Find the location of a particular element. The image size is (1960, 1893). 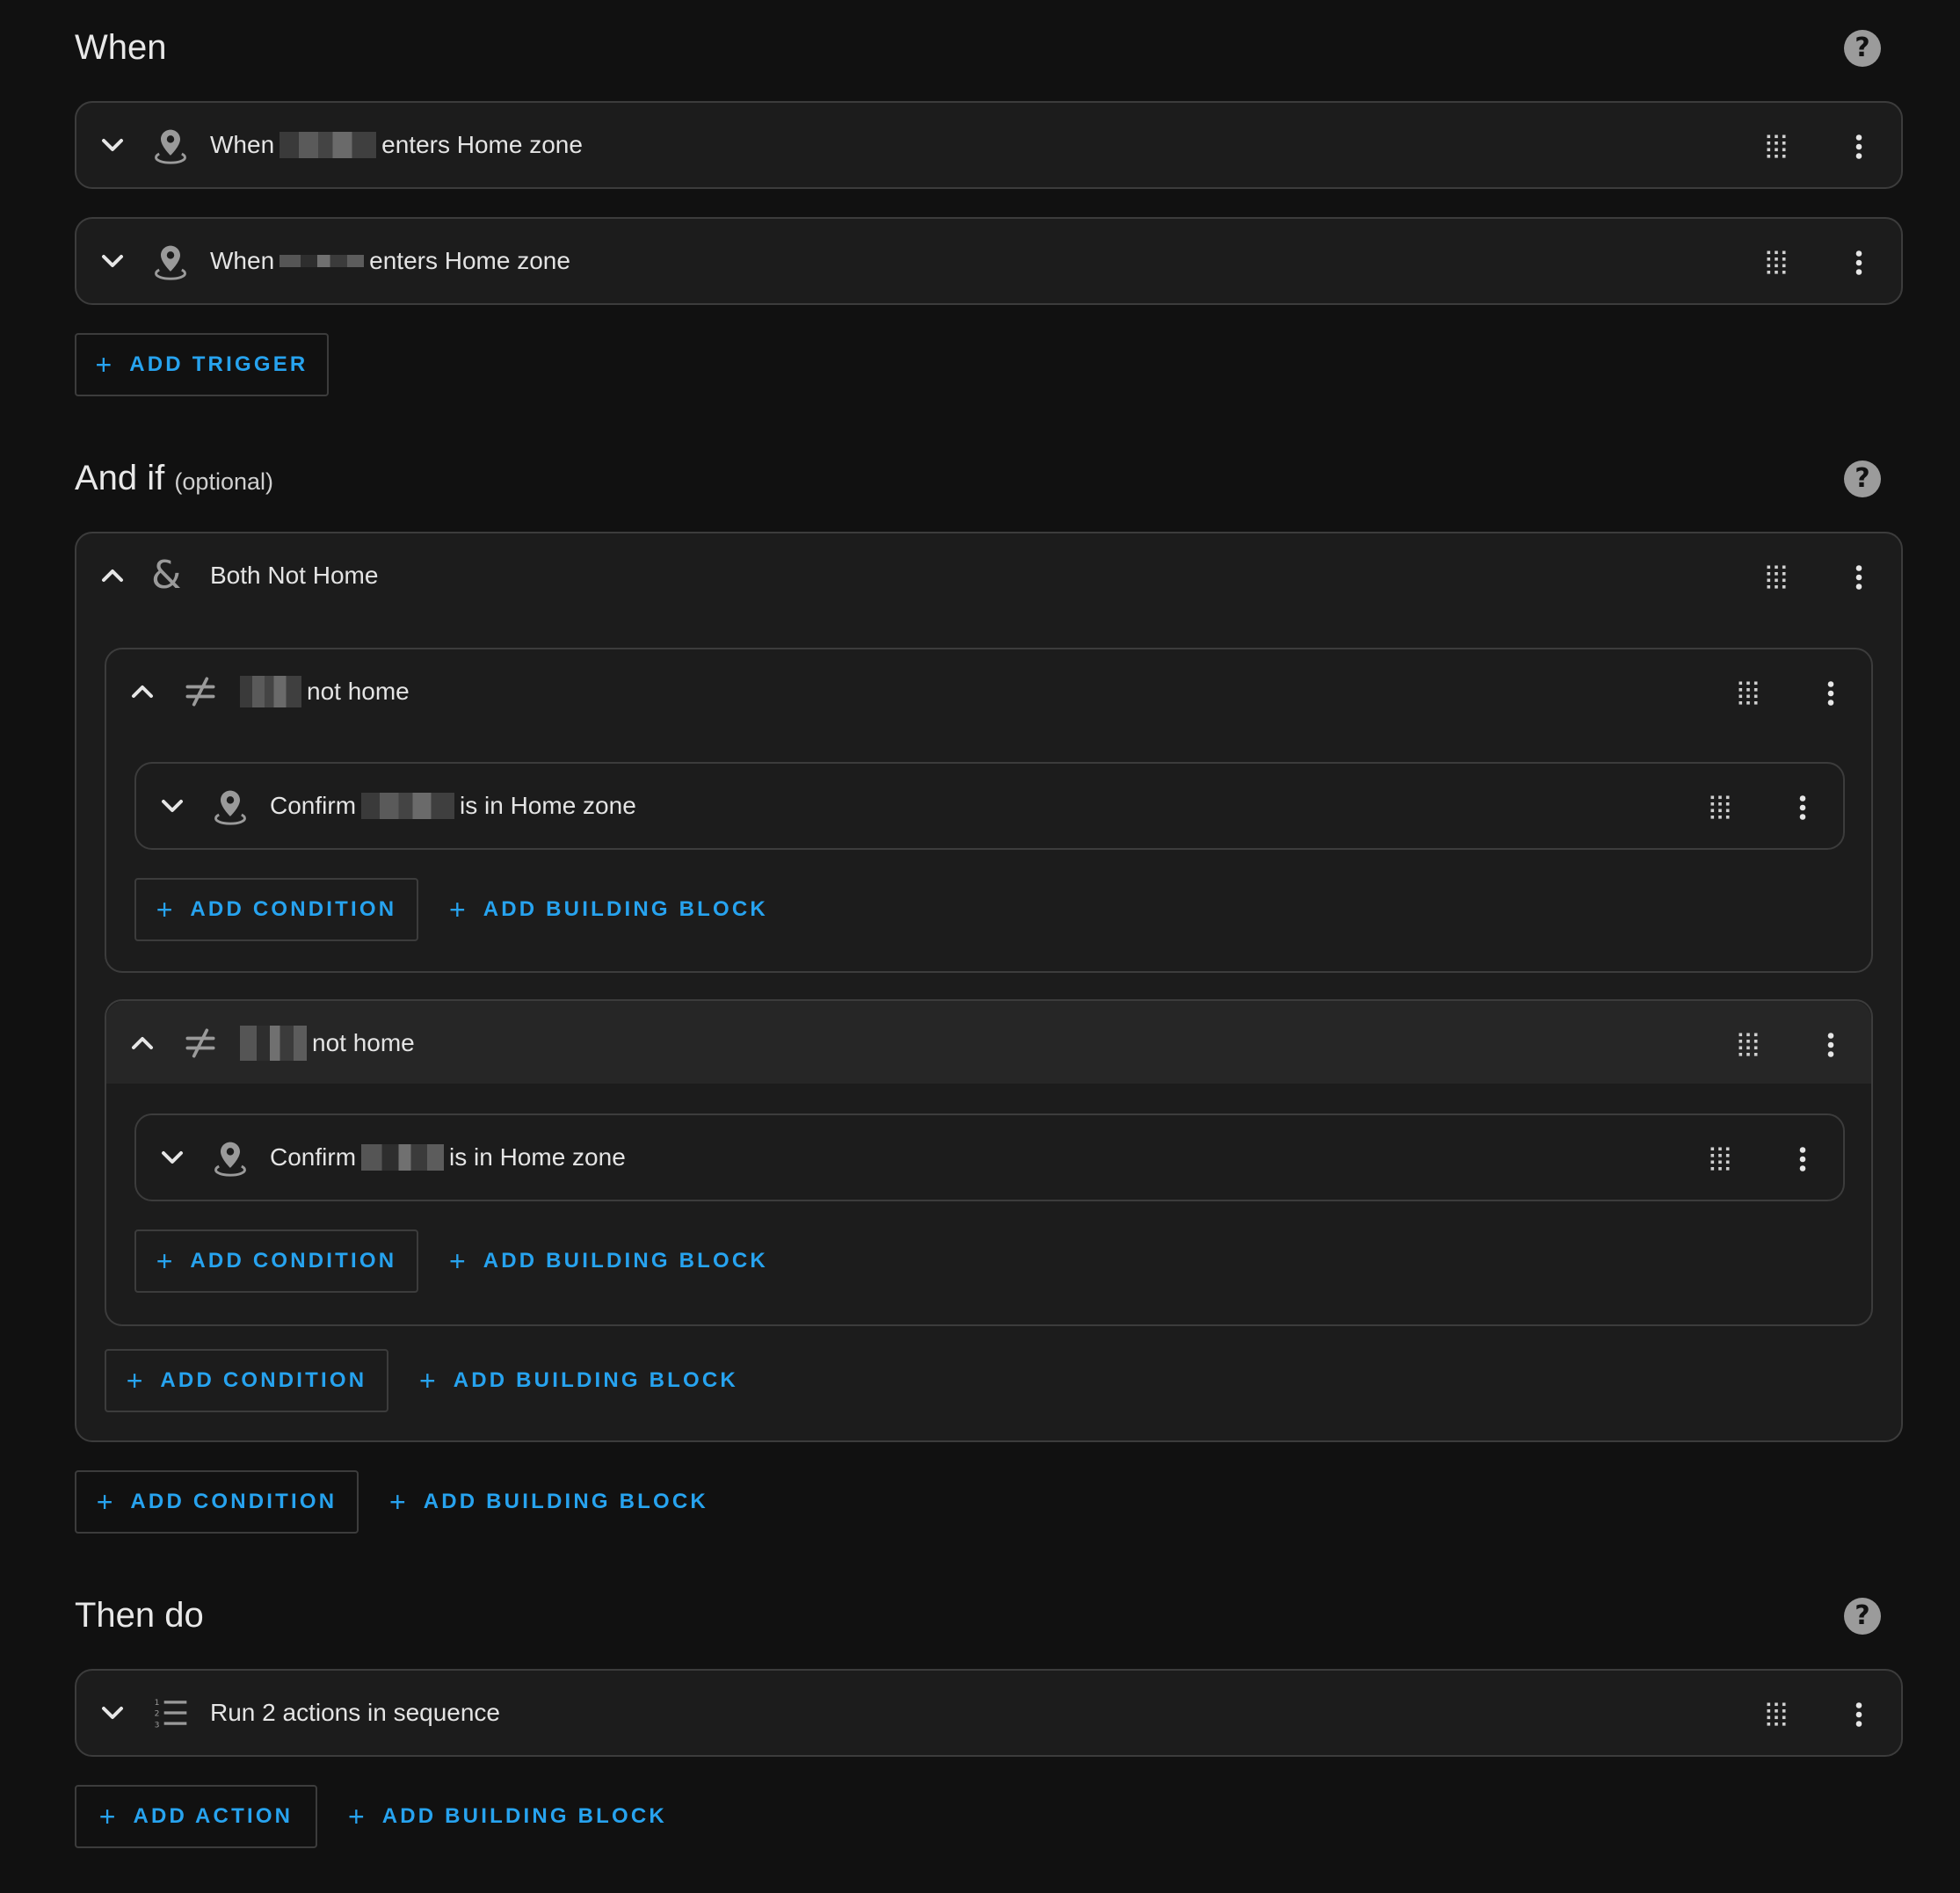

action-card: Run 2 actions in sequence is located at coordinates (989, 1713).